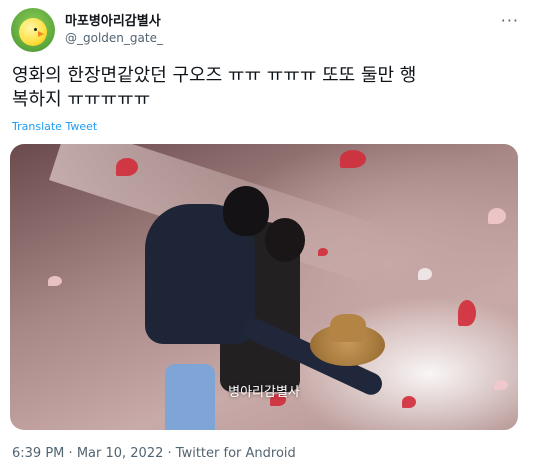 Image resolution: width=535 pixels, height=471 pixels. Describe the element at coordinates (264, 392) in the screenshot. I see `video-subtitle: 병아리감별사` at that location.